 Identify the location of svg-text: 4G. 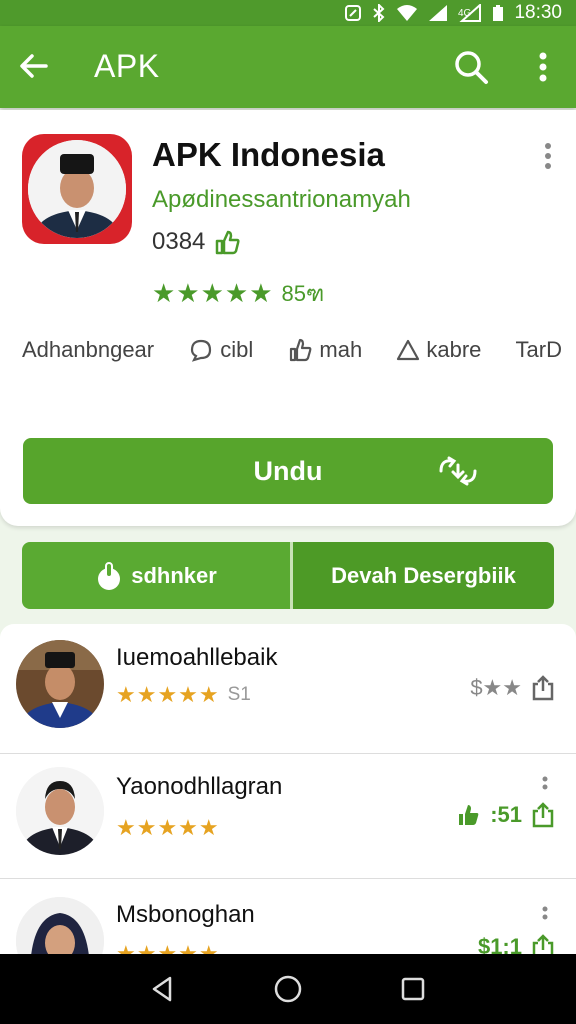
(465, 13).